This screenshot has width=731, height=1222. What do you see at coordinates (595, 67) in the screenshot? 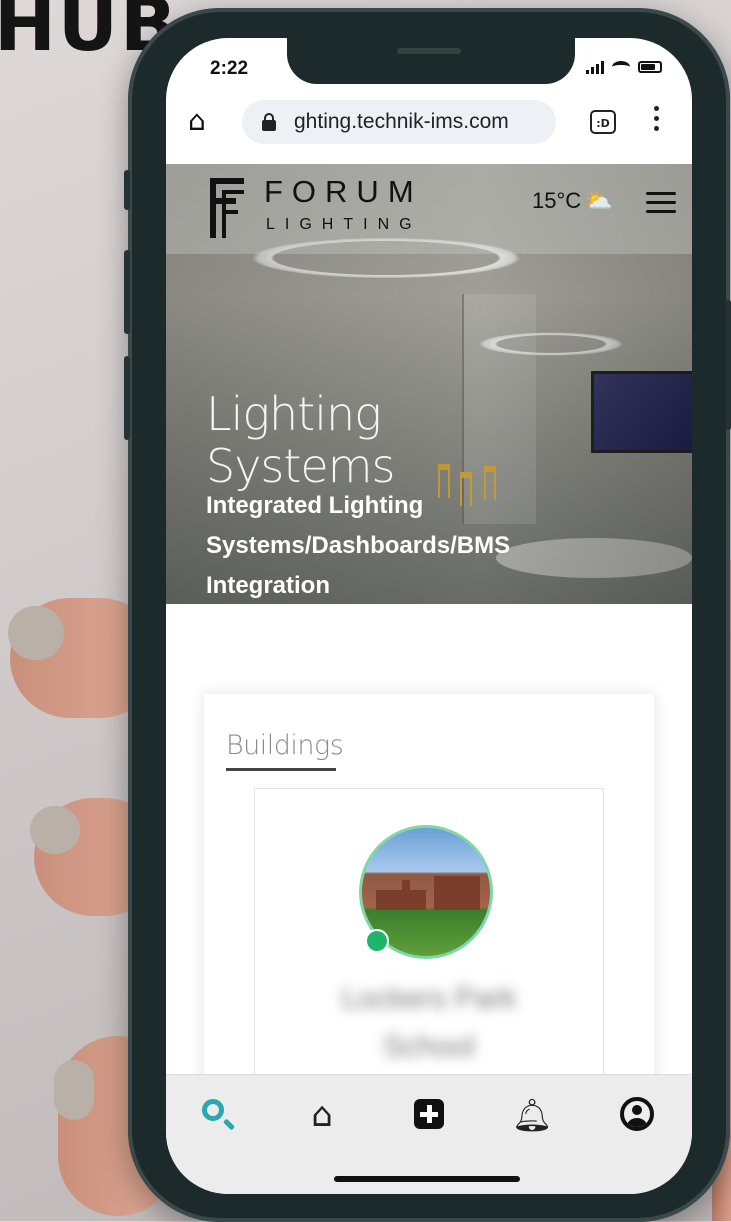
I see `signal-icon` at bounding box center [595, 67].